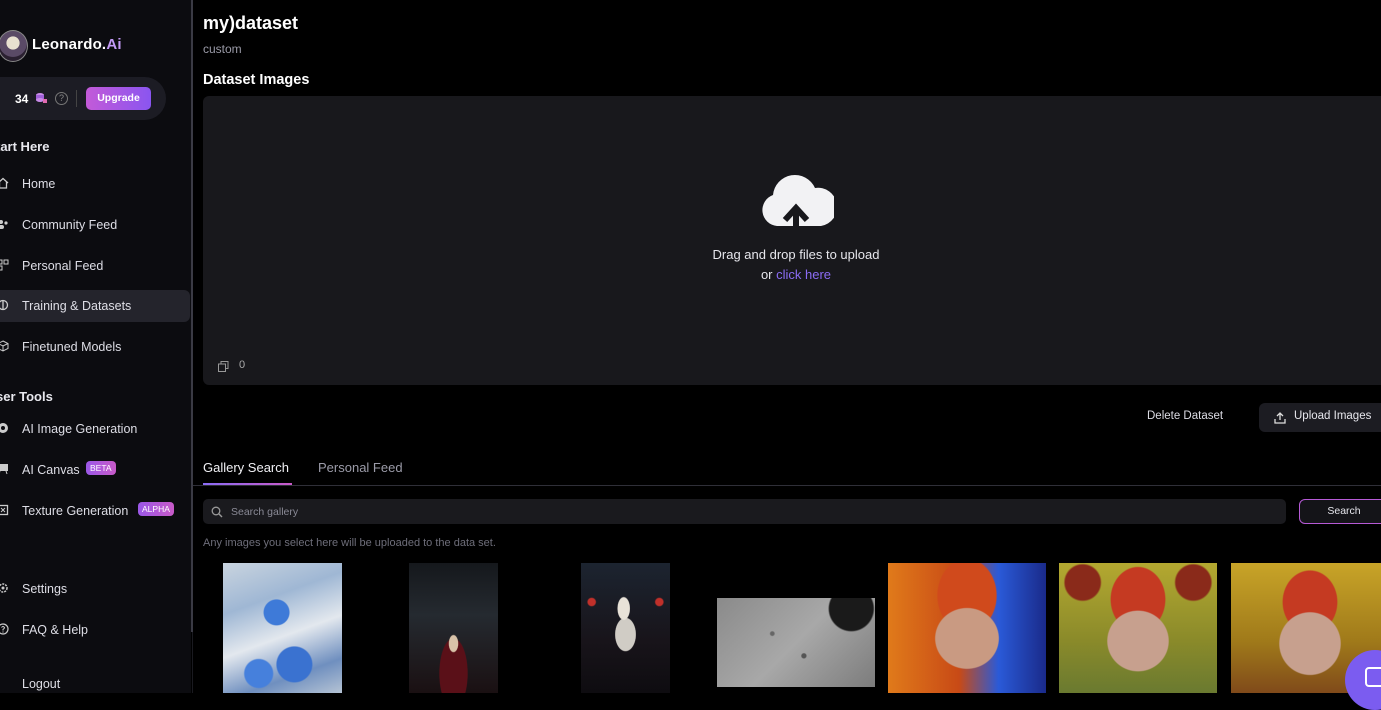  I want to click on upgrade-button: Upgrade, so click(118, 98).